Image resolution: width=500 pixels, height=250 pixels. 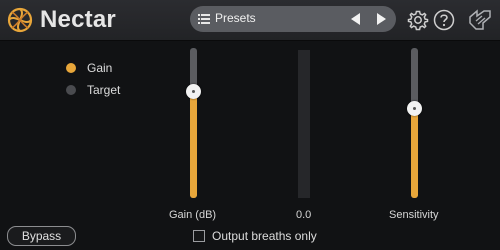 What do you see at coordinates (204, 19) in the screenshot?
I see `list-menu-icon` at bounding box center [204, 19].